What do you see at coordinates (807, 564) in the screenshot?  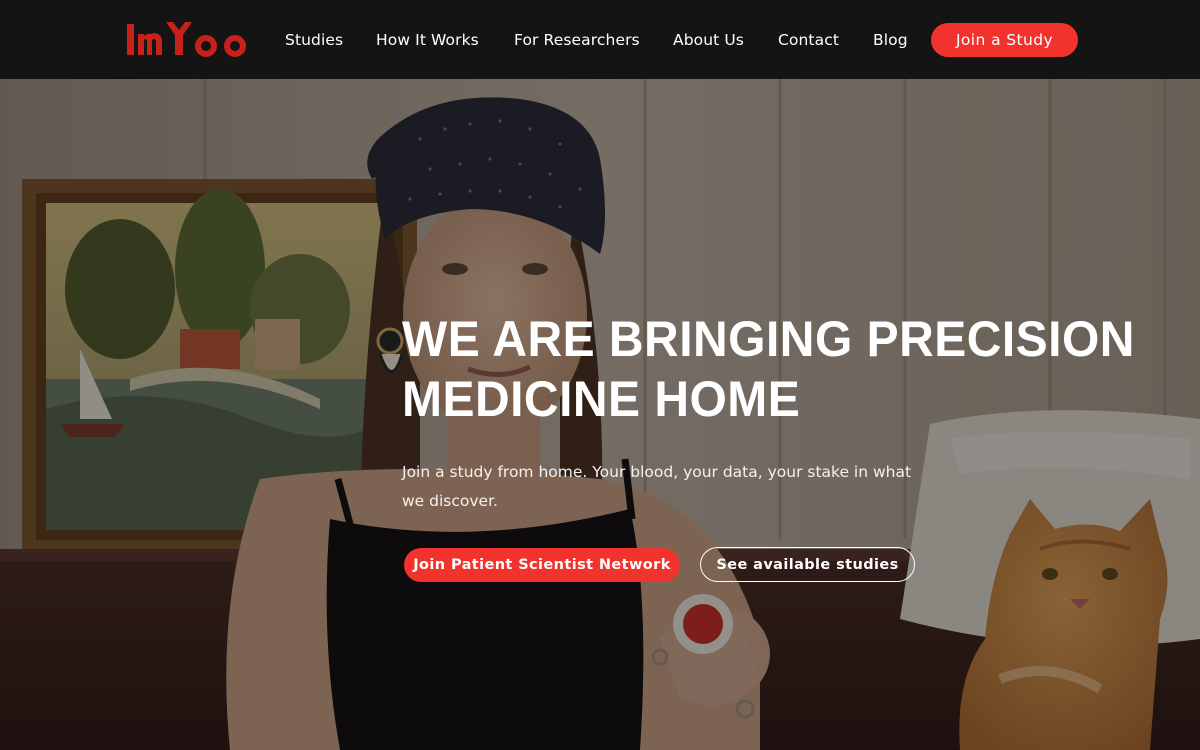 I see `see-available-studies-button: See available studies` at bounding box center [807, 564].